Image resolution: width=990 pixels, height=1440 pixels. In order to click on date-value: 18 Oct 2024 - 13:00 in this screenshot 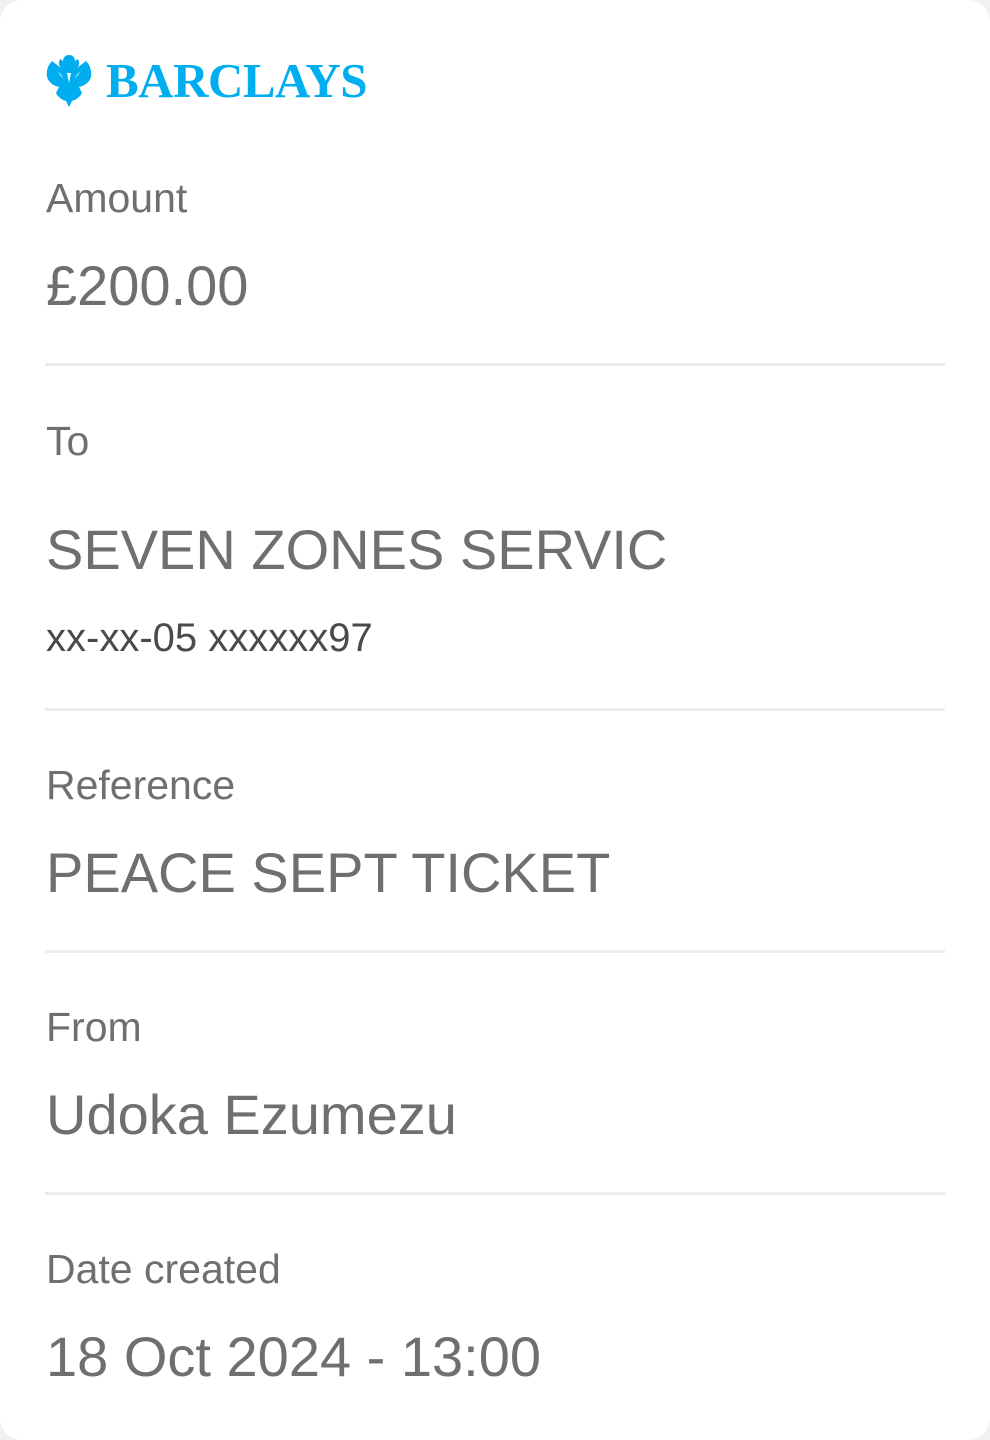, I will do `click(294, 1356)`.